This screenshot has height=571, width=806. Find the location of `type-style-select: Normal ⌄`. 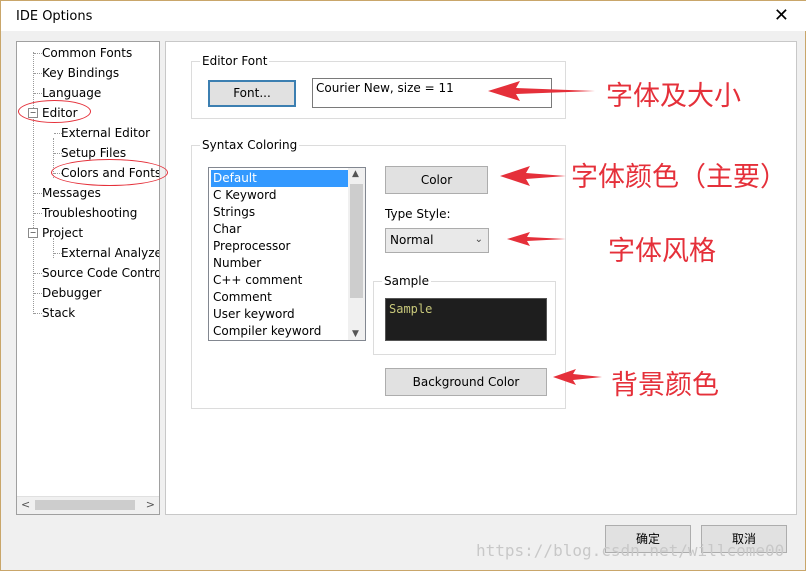

type-style-select: Normal ⌄ is located at coordinates (437, 240).